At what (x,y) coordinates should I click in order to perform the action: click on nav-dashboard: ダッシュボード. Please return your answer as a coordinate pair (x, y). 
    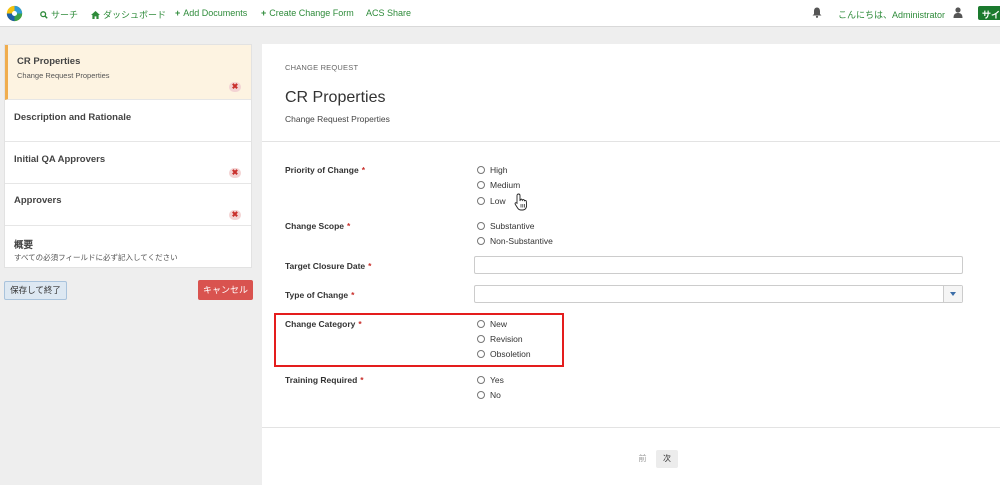
    Looking at the image, I should click on (128, 14).